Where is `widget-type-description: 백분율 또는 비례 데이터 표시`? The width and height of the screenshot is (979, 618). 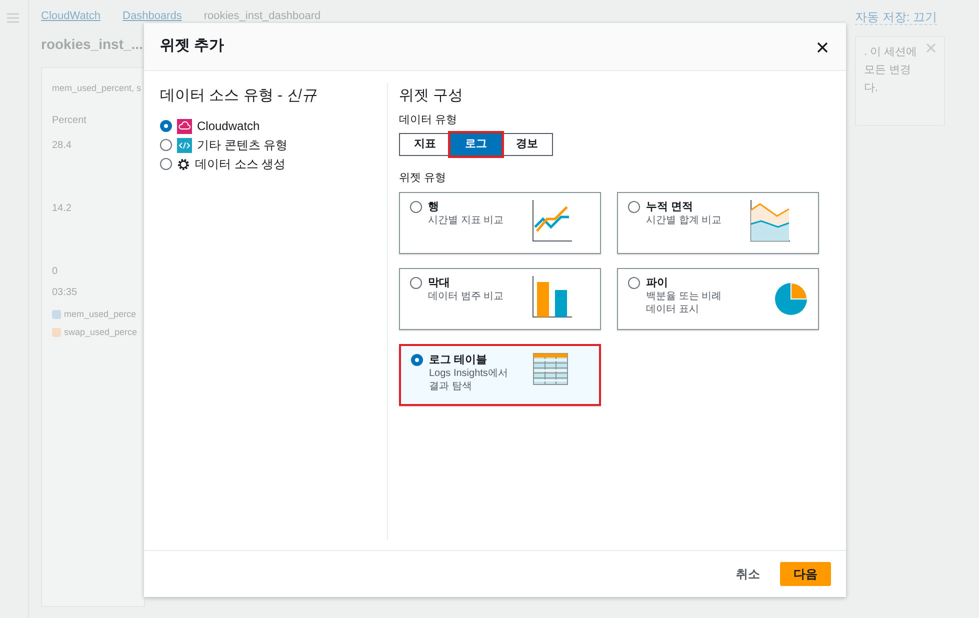 widget-type-description: 백분율 또는 비례 데이터 표시 is located at coordinates (684, 303).